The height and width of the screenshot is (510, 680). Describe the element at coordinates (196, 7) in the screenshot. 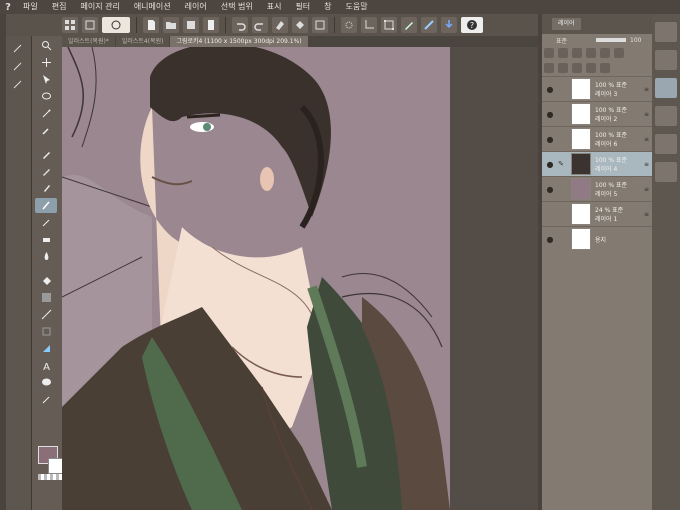

I see `menu-layer: 레이어` at that location.